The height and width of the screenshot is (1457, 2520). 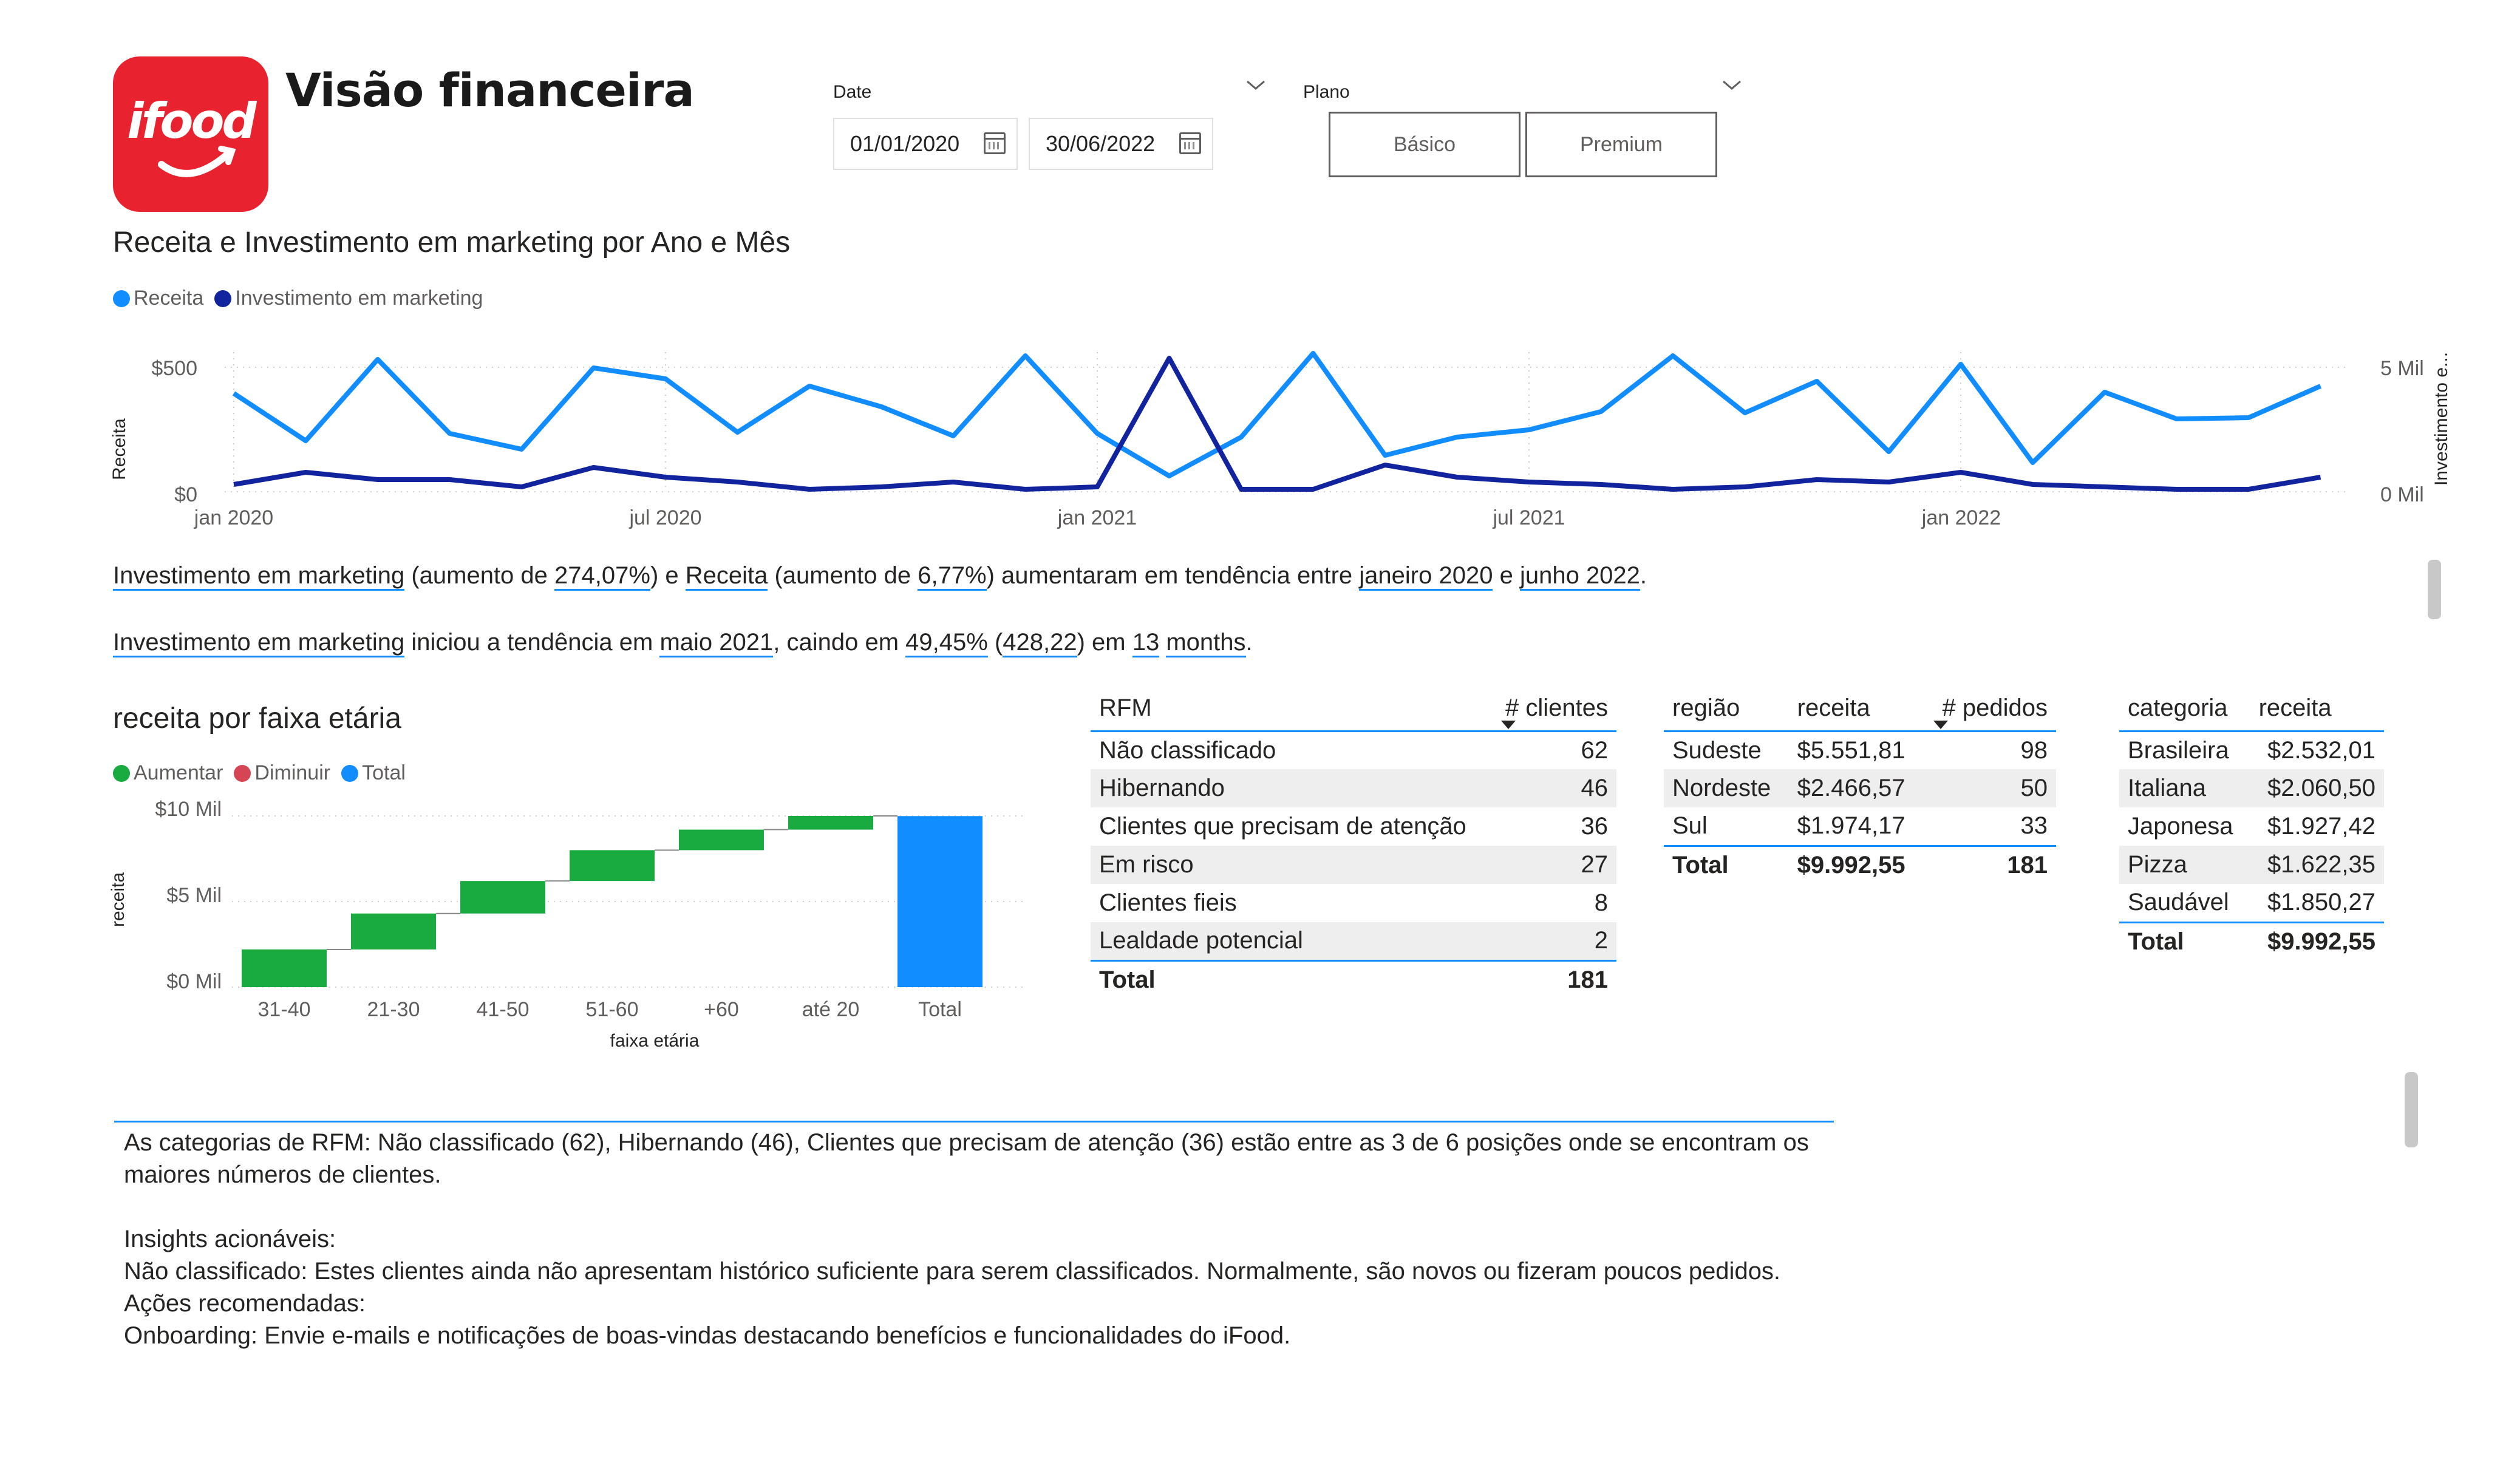 What do you see at coordinates (2411, 1109) in the screenshot?
I see `textbox-scrollbar-thumb` at bounding box center [2411, 1109].